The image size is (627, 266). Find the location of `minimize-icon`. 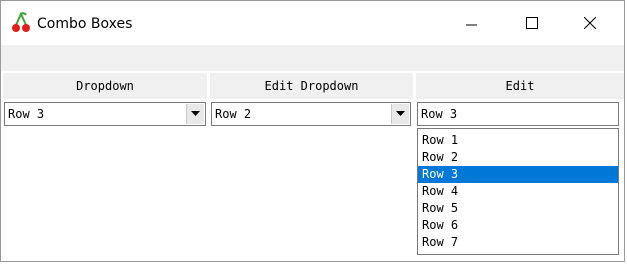

minimize-icon is located at coordinates (471, 25).